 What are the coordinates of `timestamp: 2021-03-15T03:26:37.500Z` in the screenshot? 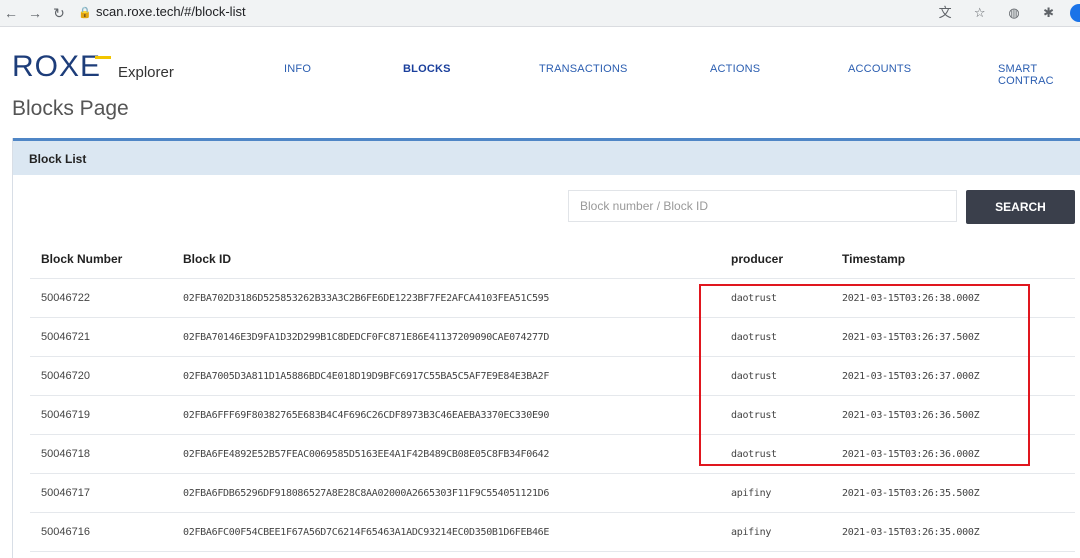 It's located at (958, 337).